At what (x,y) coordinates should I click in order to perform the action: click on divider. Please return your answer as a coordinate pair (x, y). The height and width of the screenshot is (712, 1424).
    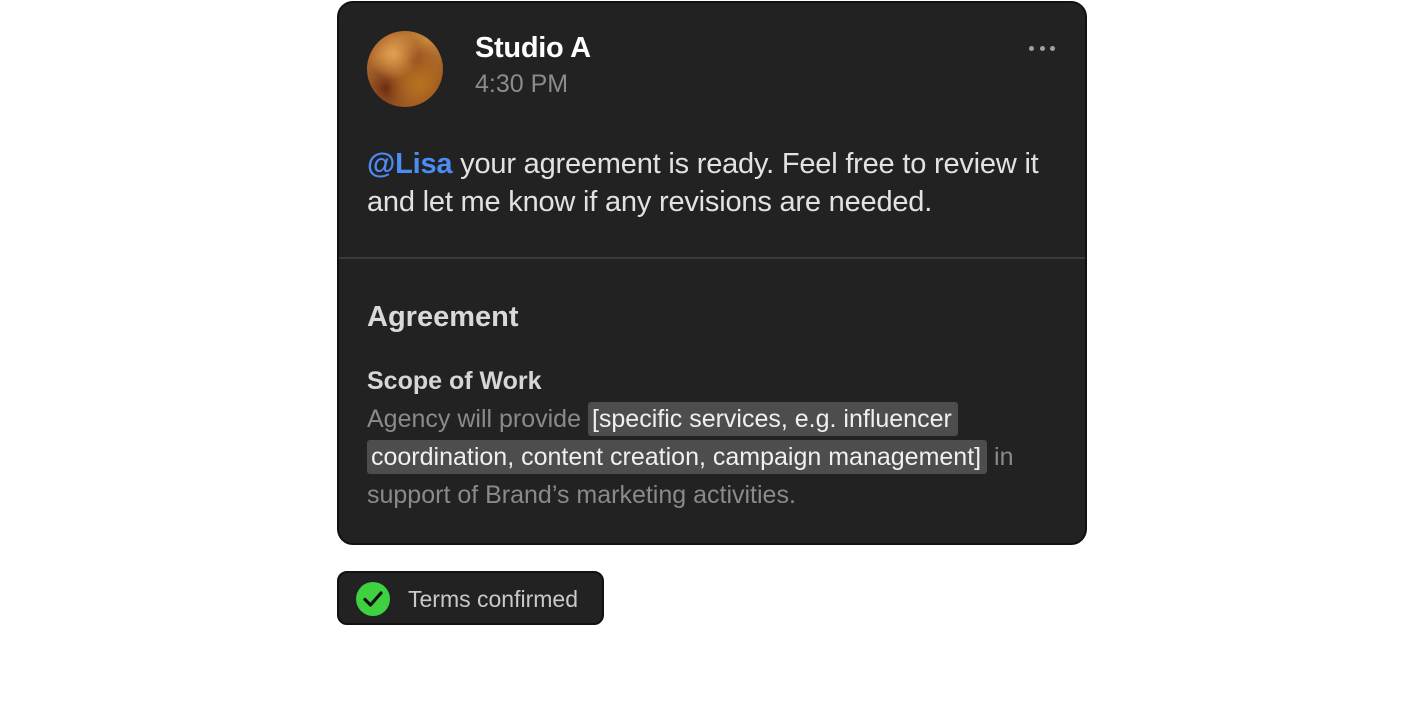
    Looking at the image, I should click on (712, 258).